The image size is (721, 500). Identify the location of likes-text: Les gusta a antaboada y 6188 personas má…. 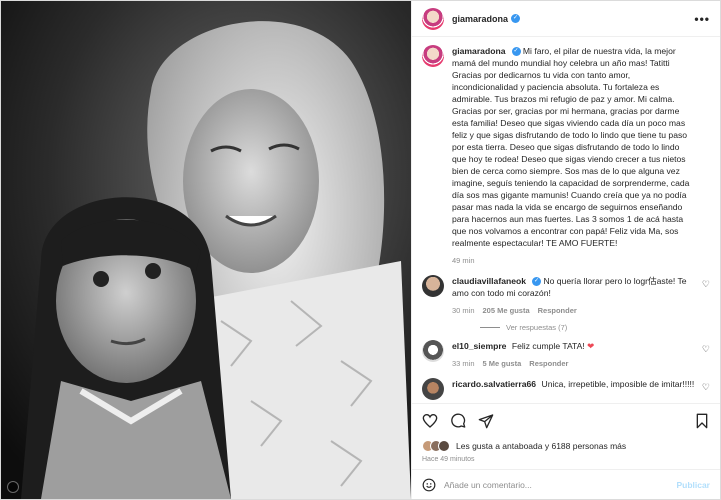
(541, 446).